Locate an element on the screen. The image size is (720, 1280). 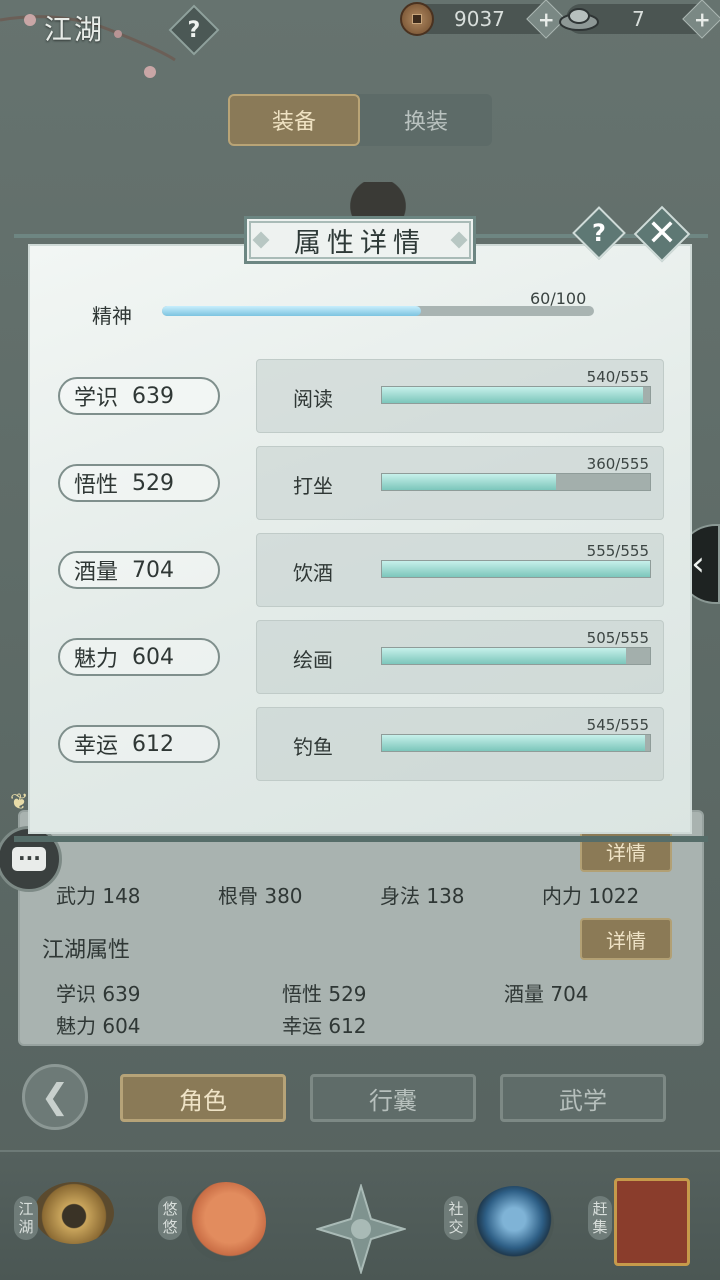
dock-youyou: 悠悠 is located at coordinates (211, 1220).